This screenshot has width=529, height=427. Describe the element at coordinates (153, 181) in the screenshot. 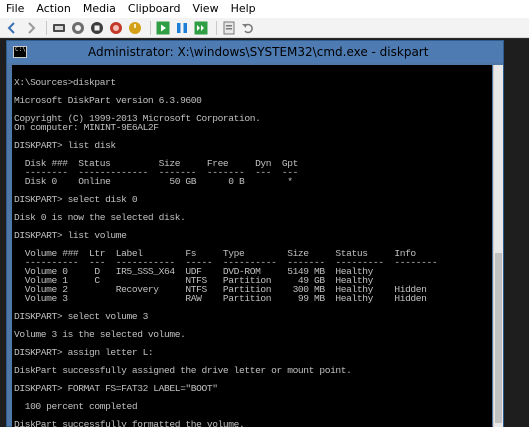

I see `console-line: Disk 0 Online 50 GB 0 B *` at that location.